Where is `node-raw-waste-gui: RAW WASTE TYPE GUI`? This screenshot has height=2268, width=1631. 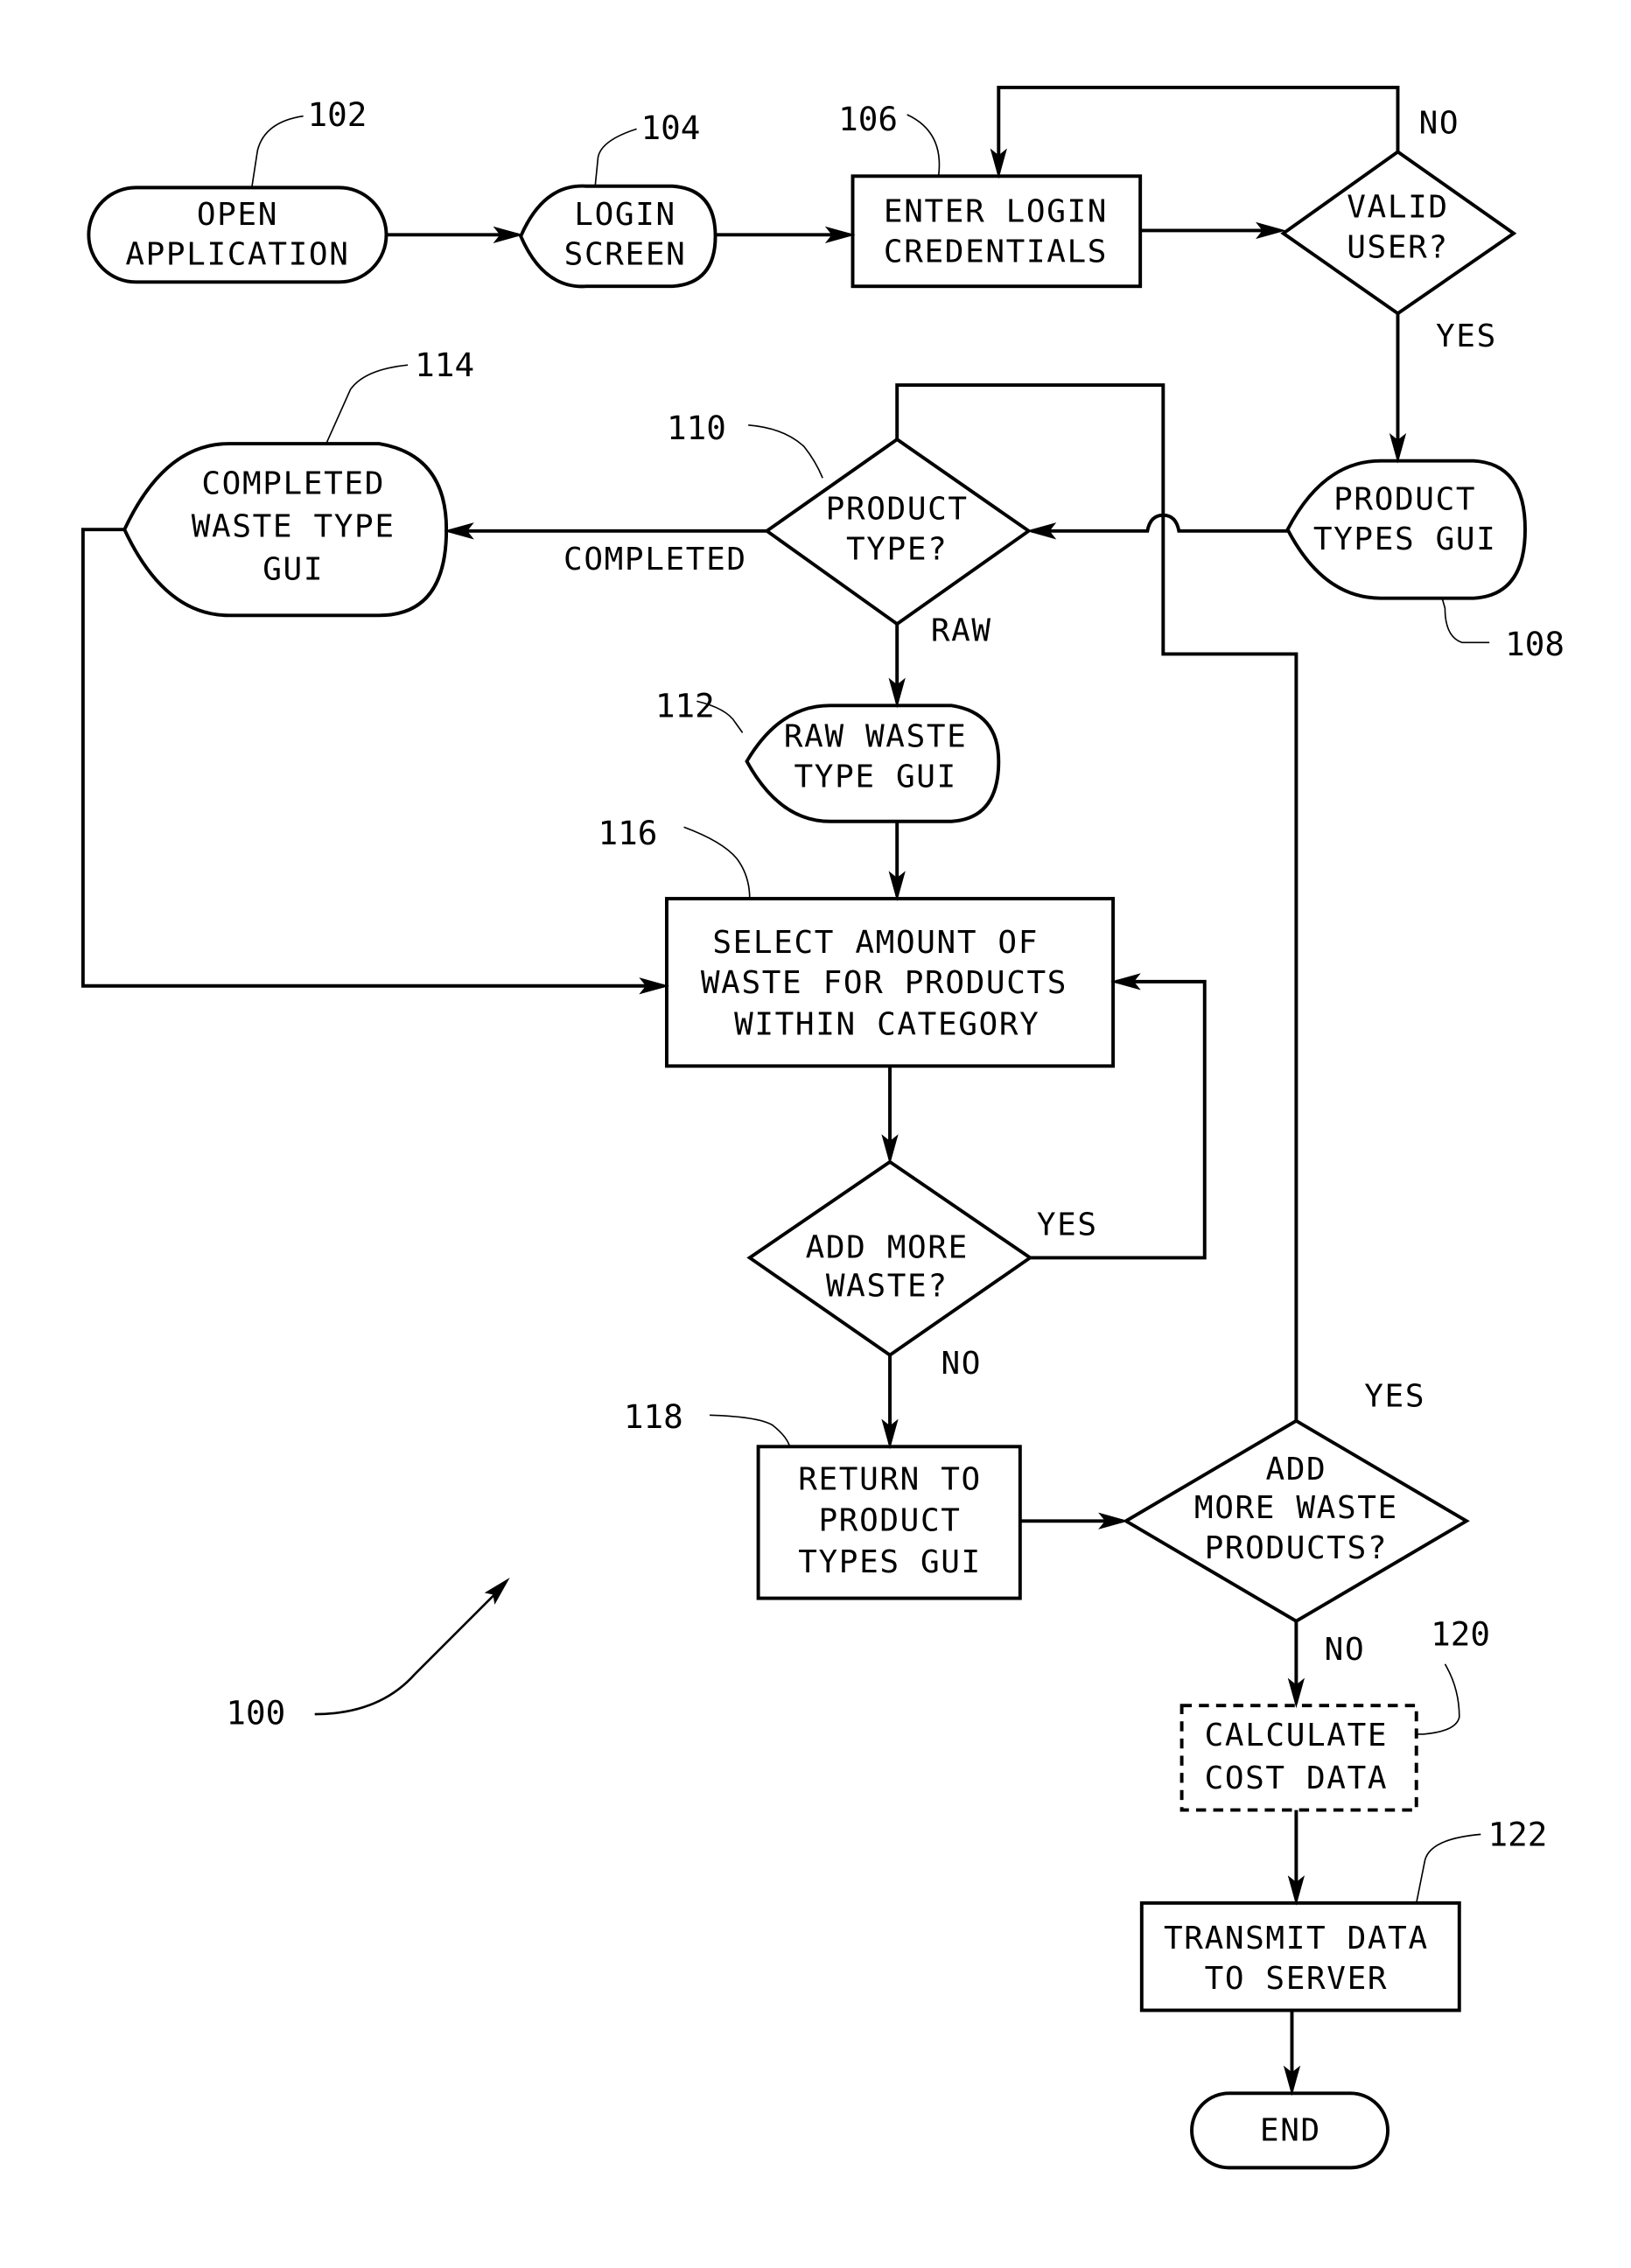
node-raw-waste-gui: RAW WASTE TYPE GUI is located at coordinates (873, 763).